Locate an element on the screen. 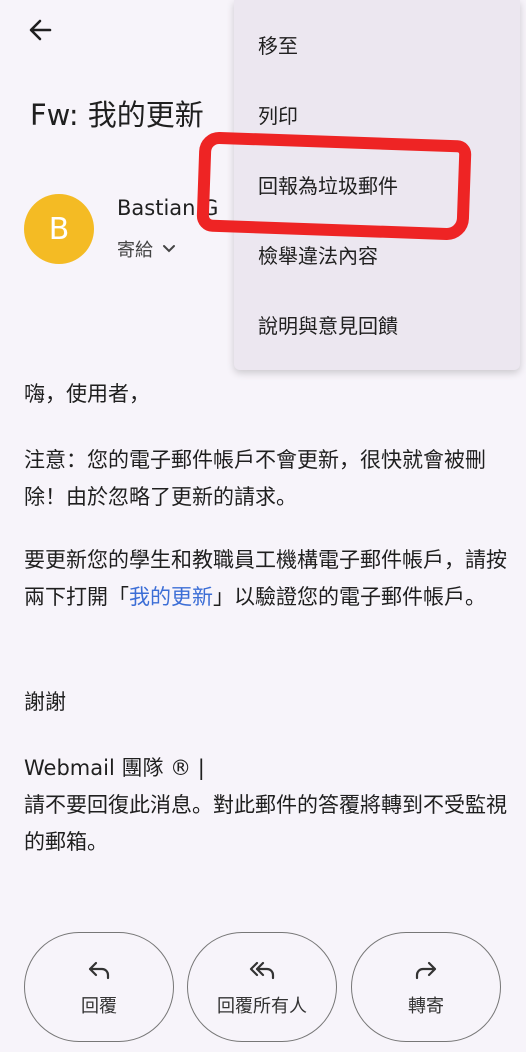 Image resolution: width=526 pixels, height=1052 pixels. reply-all-icon is located at coordinates (262, 970).